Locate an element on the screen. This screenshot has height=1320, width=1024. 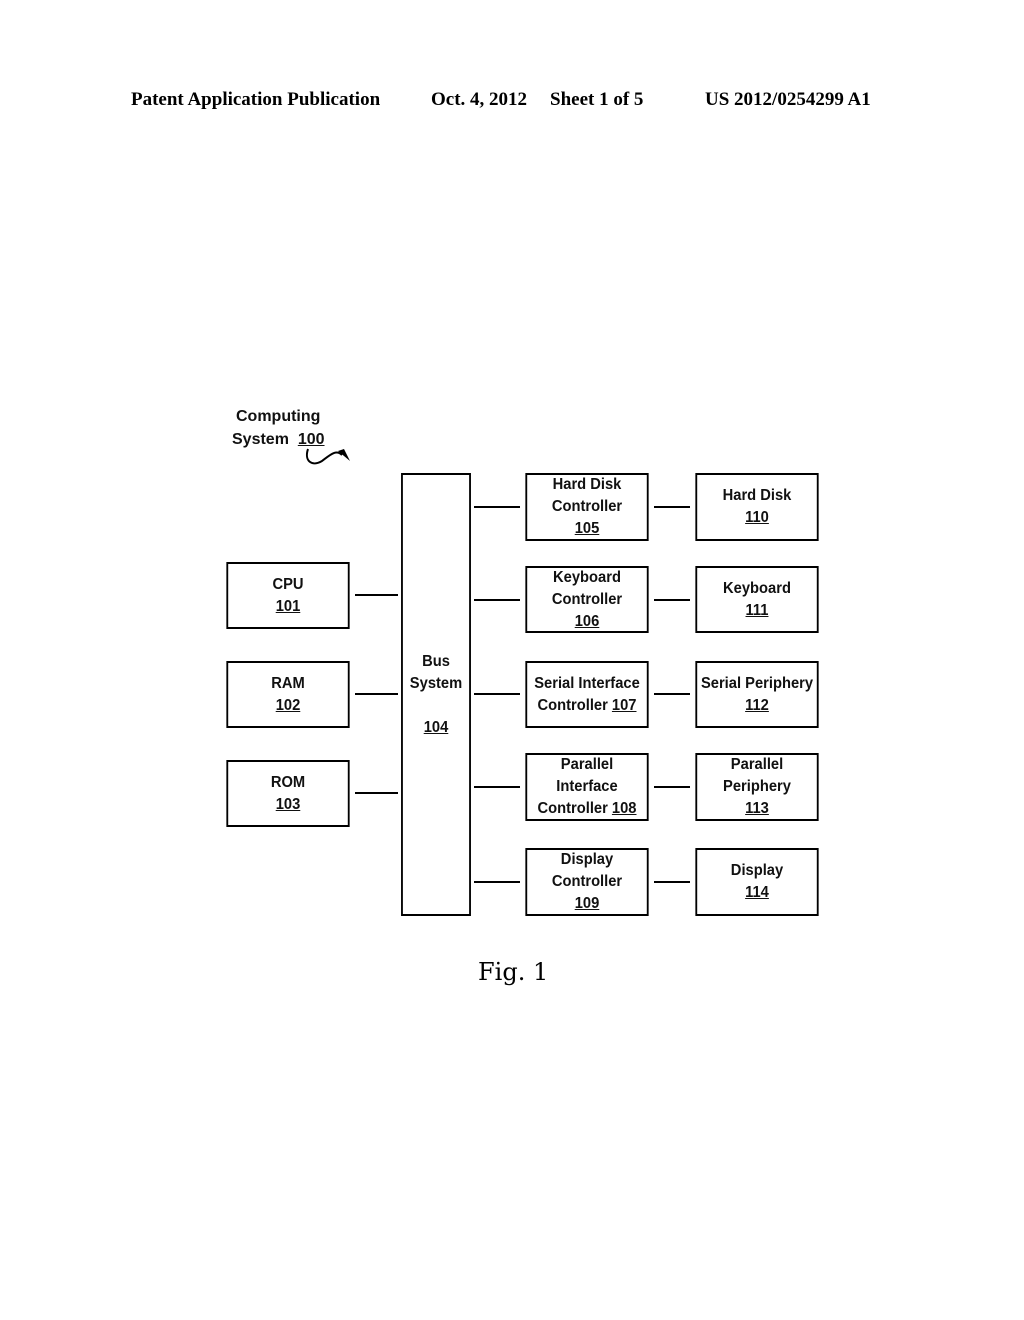
sp-ref: 112 is located at coordinates (757, 705).